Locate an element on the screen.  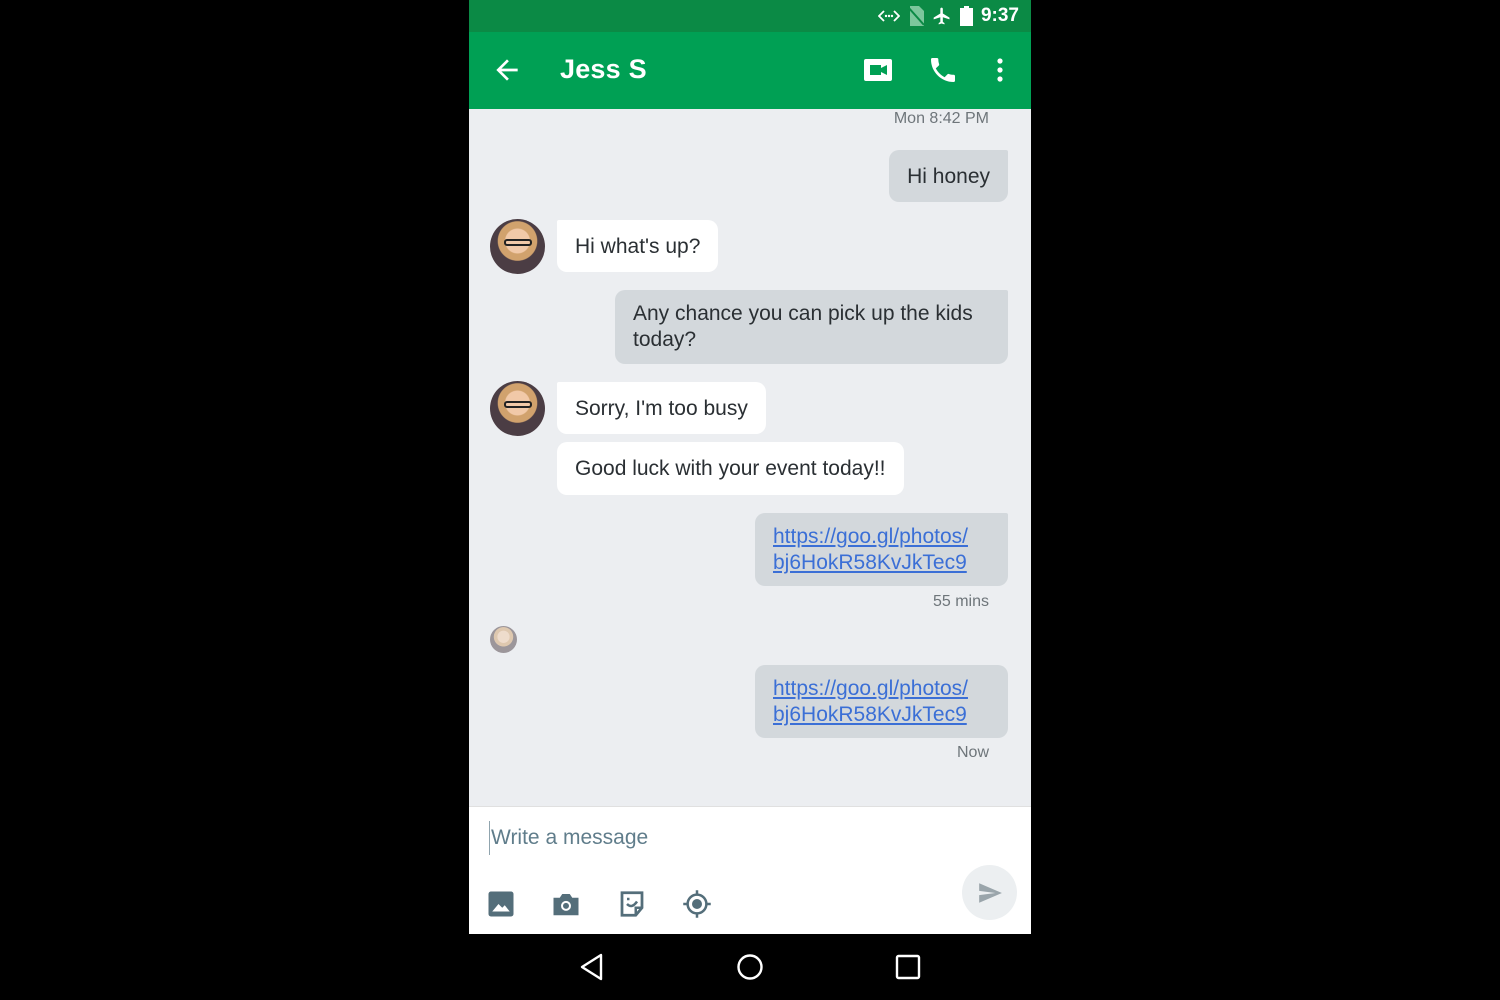
read-receipt-avatar is located at coordinates (503, 639).